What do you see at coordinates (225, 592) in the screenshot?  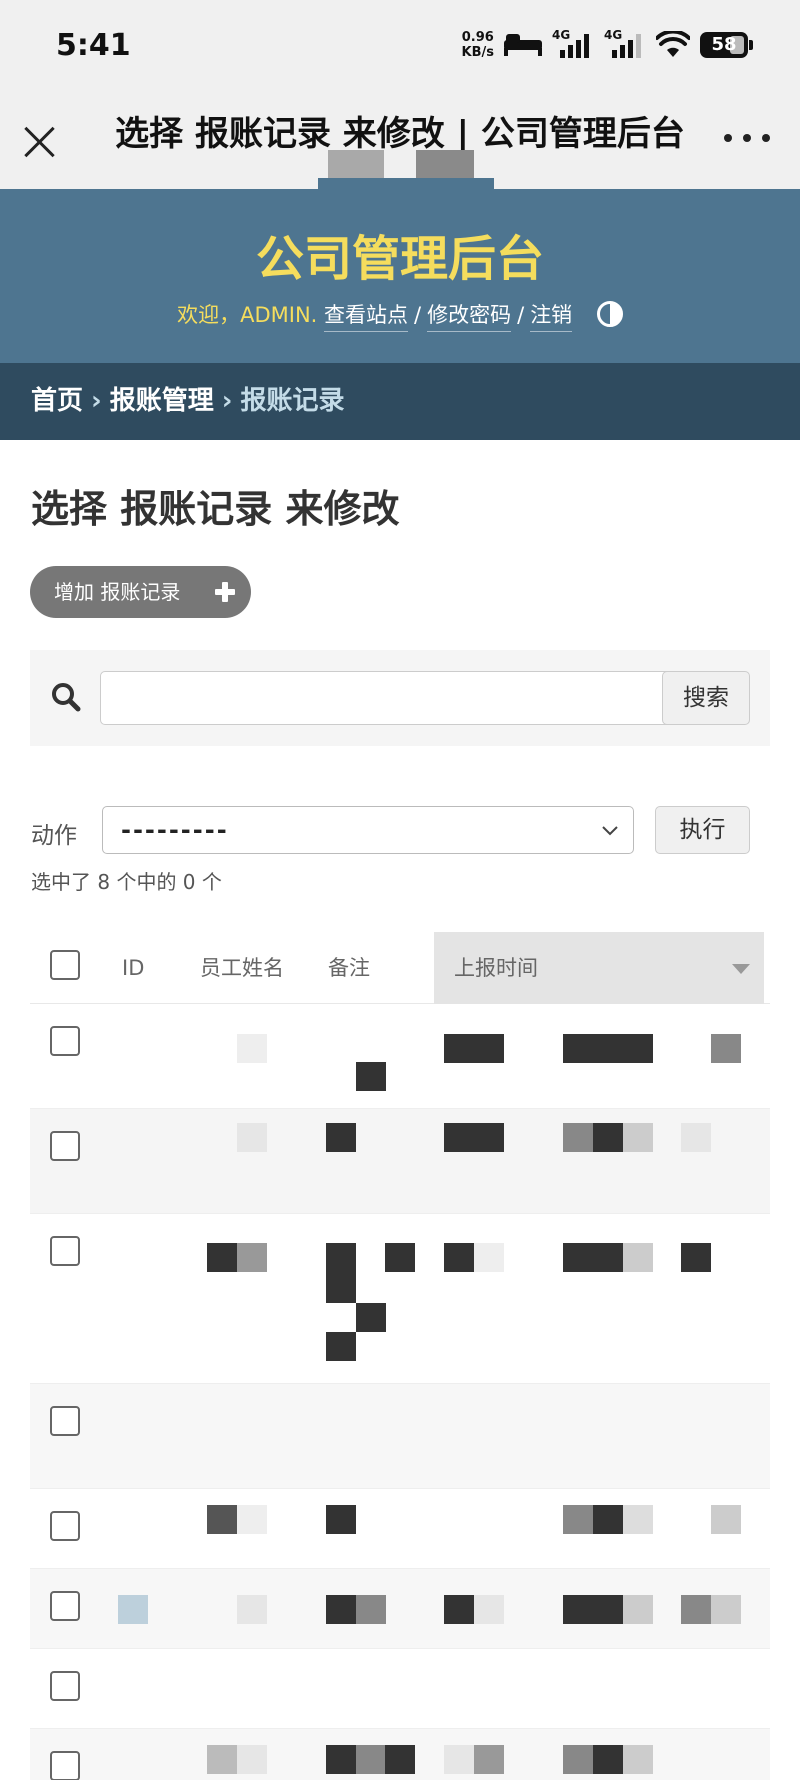 I see `plus-icon` at bounding box center [225, 592].